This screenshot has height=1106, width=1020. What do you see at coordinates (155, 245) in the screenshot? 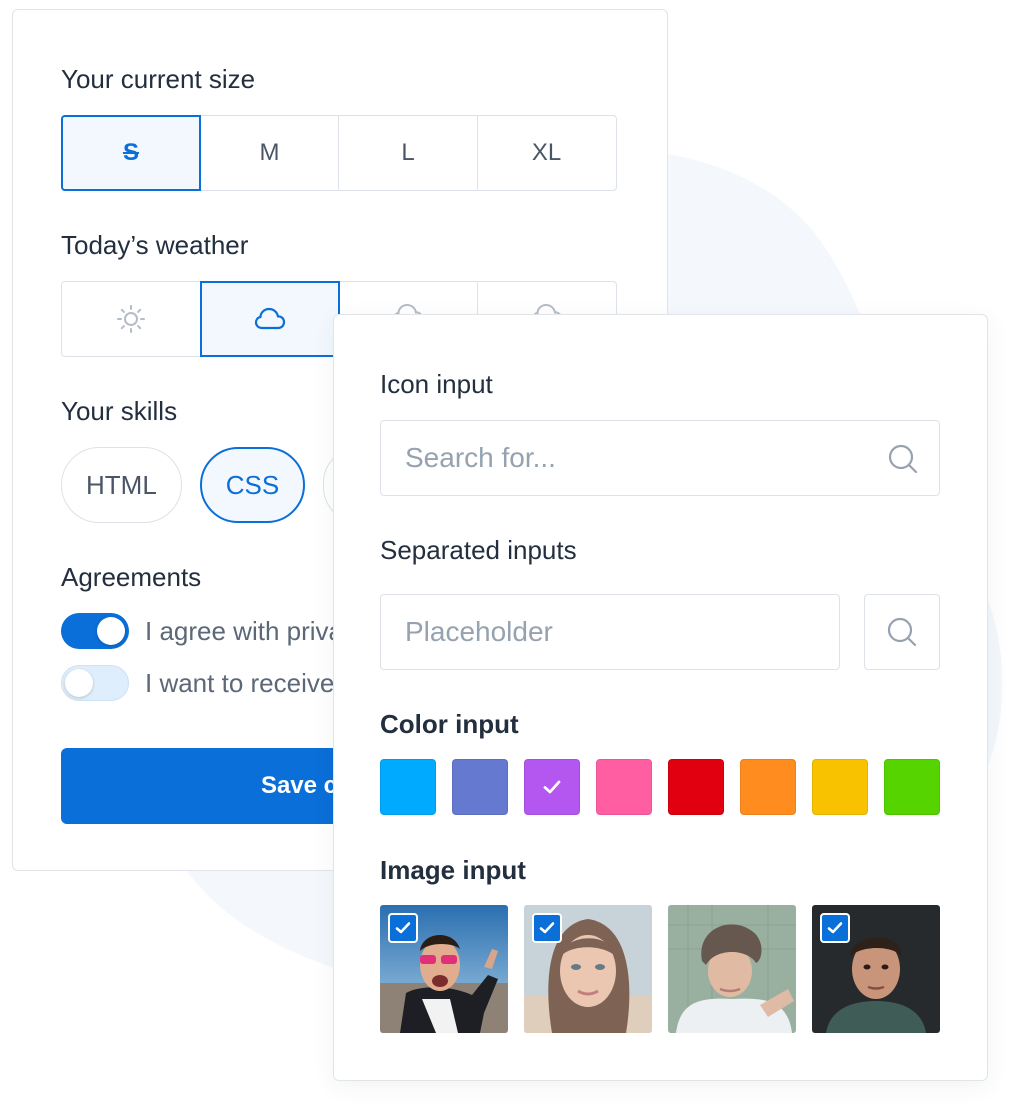
I see `weather-label: Today’s weather` at bounding box center [155, 245].